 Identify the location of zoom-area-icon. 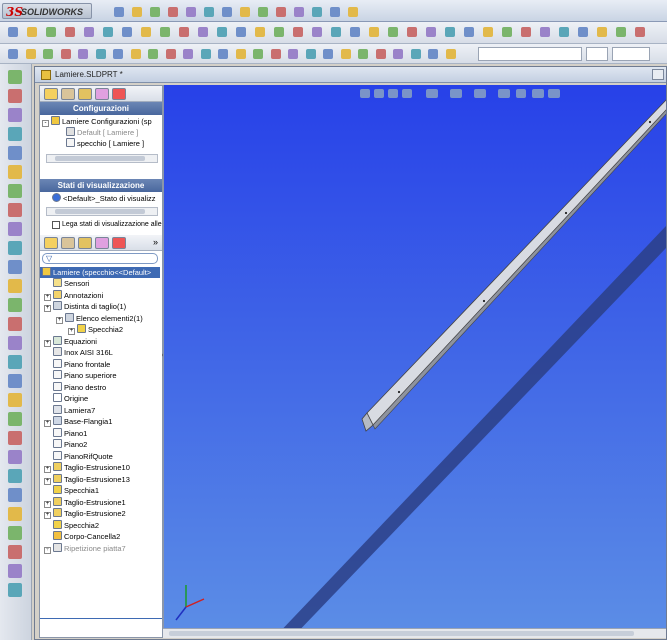
(379, 93).